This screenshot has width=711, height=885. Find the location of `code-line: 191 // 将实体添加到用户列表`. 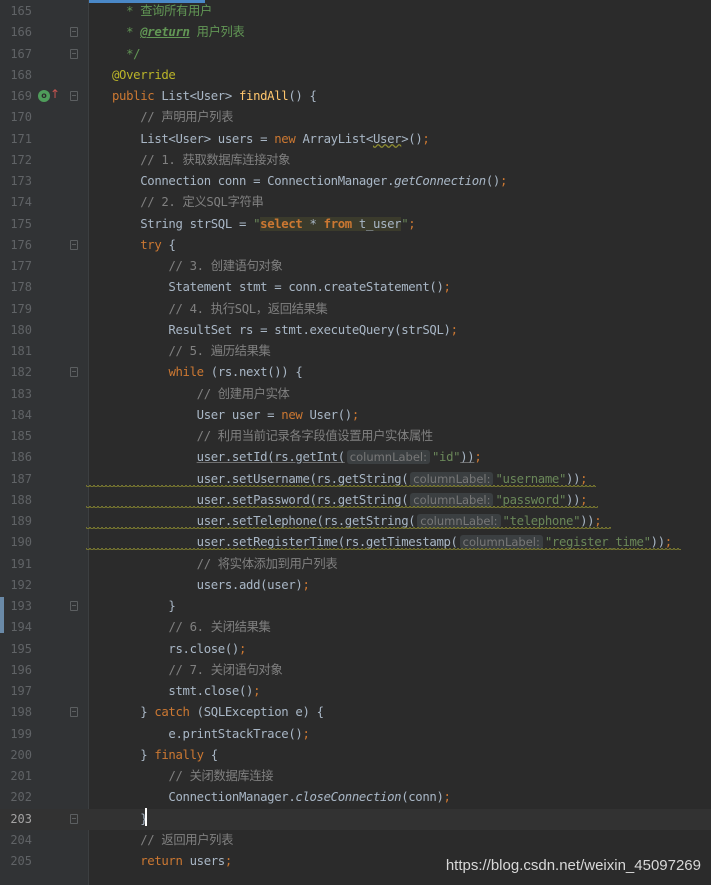

code-line: 191 // 将实体添加到用户列表 is located at coordinates (355, 564).